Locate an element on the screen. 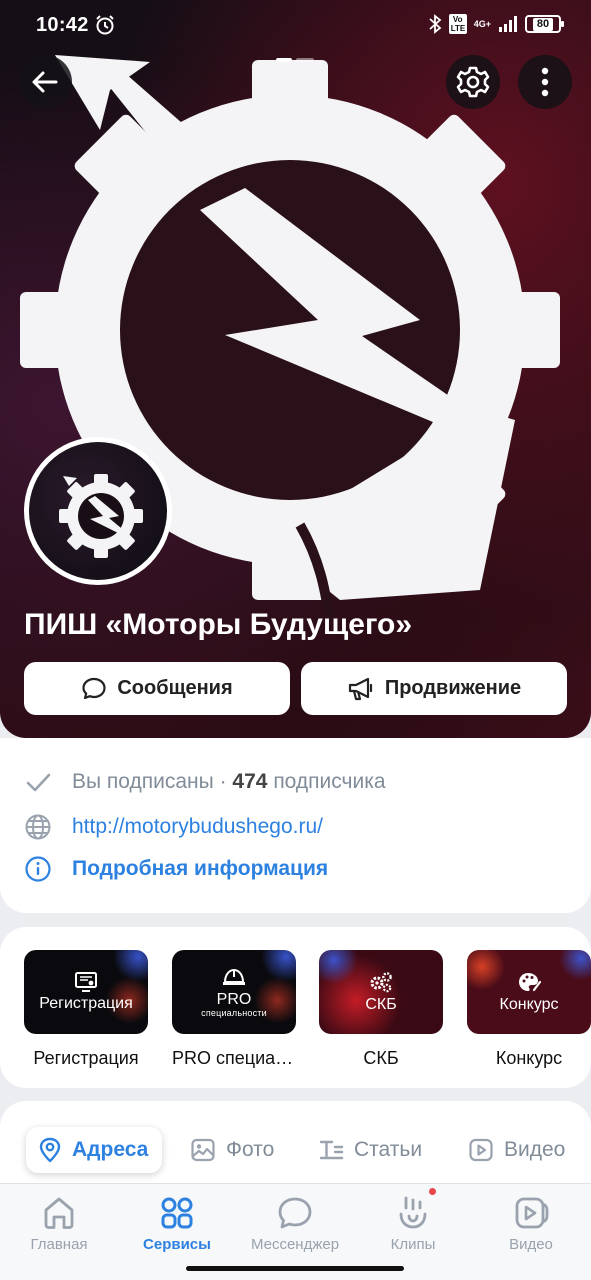 The height and width of the screenshot is (1280, 591). promote-button: Продвижение is located at coordinates (434, 688).